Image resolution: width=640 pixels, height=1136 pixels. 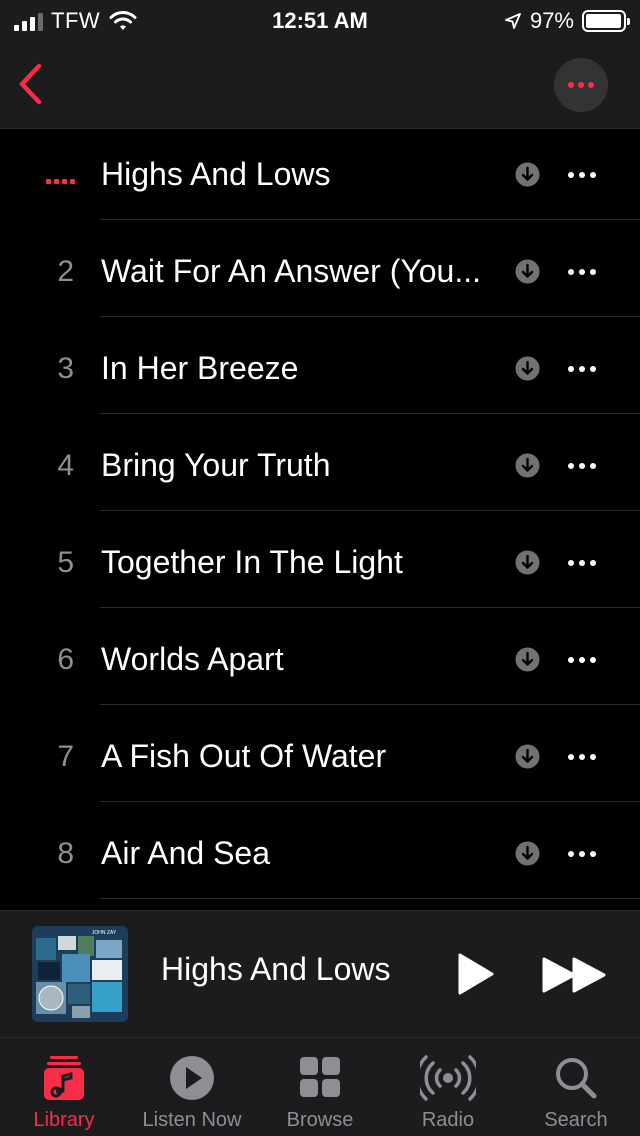 What do you see at coordinates (32, 84) in the screenshot?
I see `back-button` at bounding box center [32, 84].